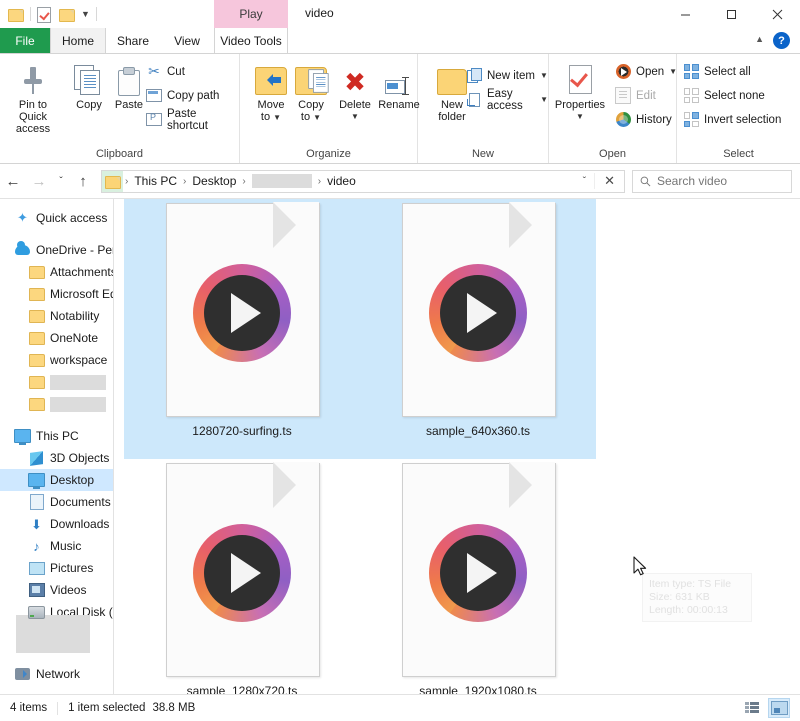  I want to click on up-button: ↑, so click(83, 181).